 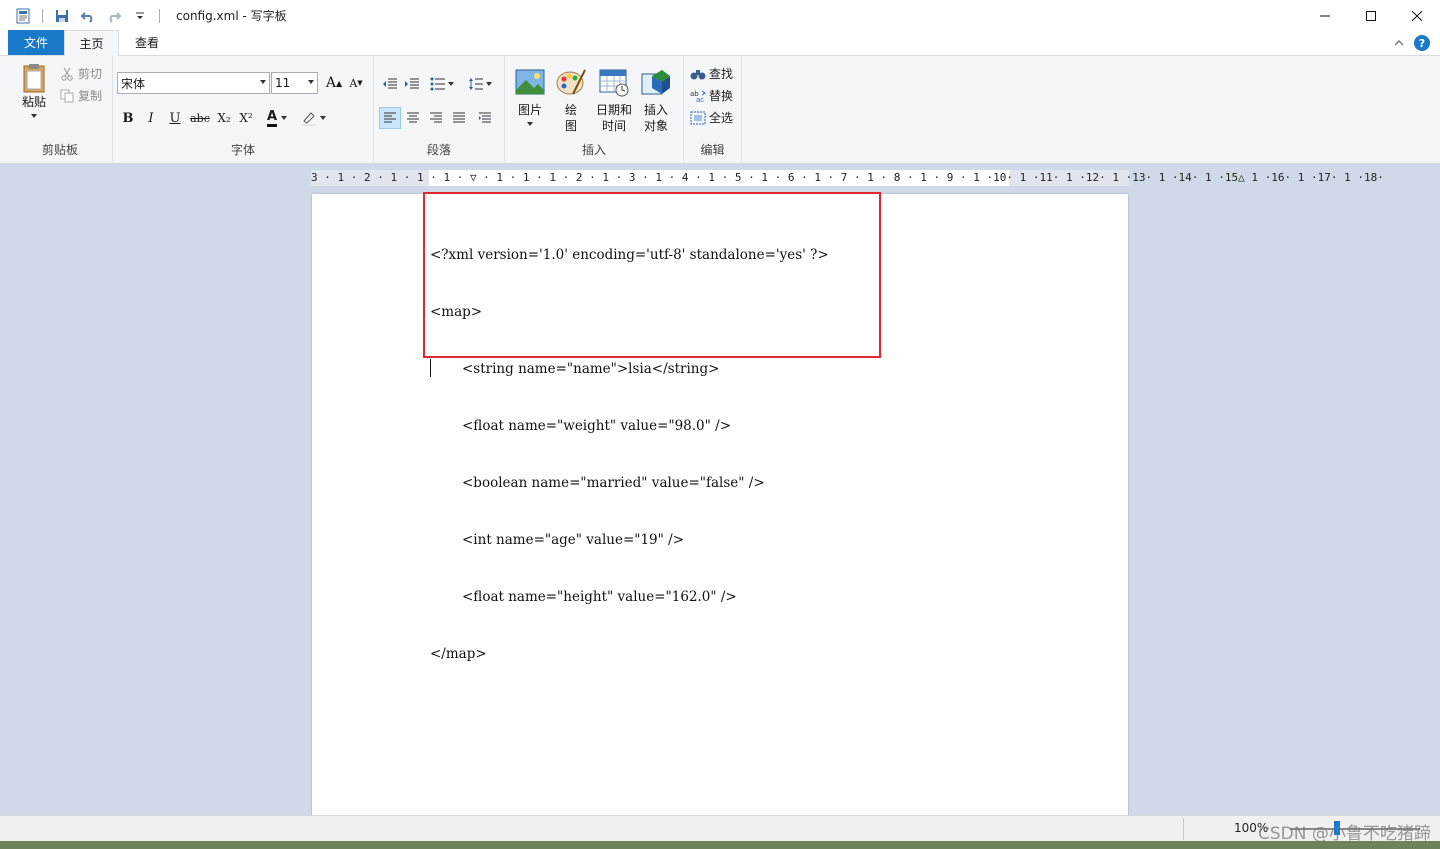 What do you see at coordinates (656, 100) in the screenshot?
I see `insert-object-button: 插入 对象` at bounding box center [656, 100].